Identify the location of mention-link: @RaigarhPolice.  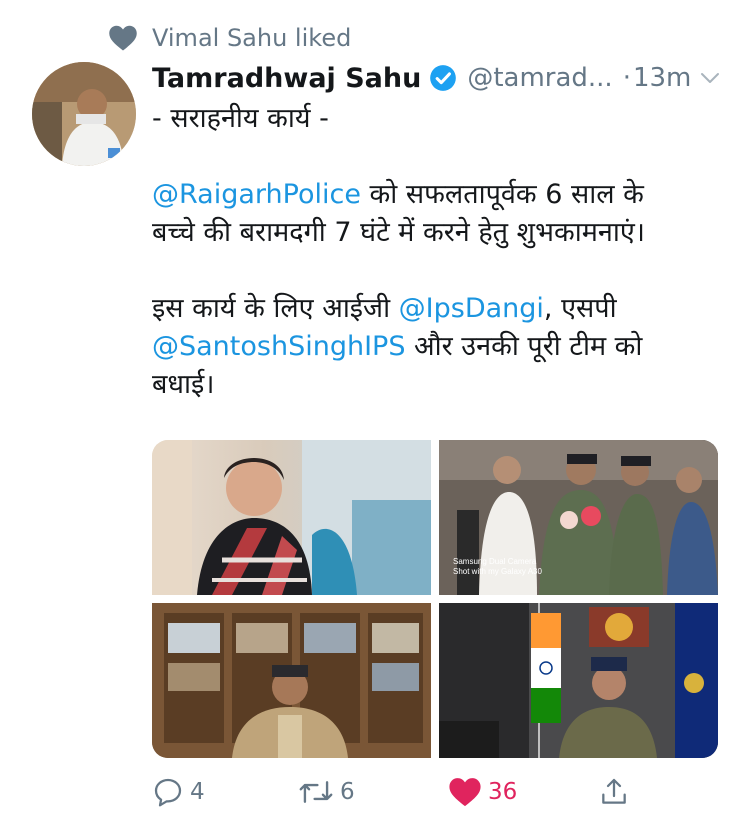
(256, 194).